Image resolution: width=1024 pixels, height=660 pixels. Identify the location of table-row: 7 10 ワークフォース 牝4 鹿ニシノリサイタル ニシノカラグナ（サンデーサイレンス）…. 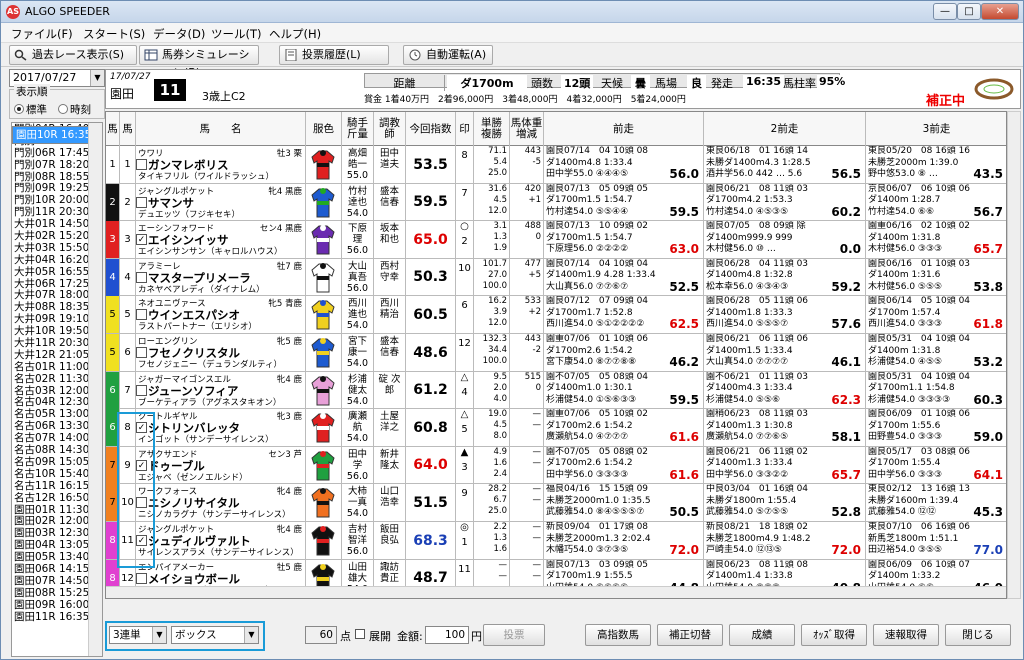
(556, 503).